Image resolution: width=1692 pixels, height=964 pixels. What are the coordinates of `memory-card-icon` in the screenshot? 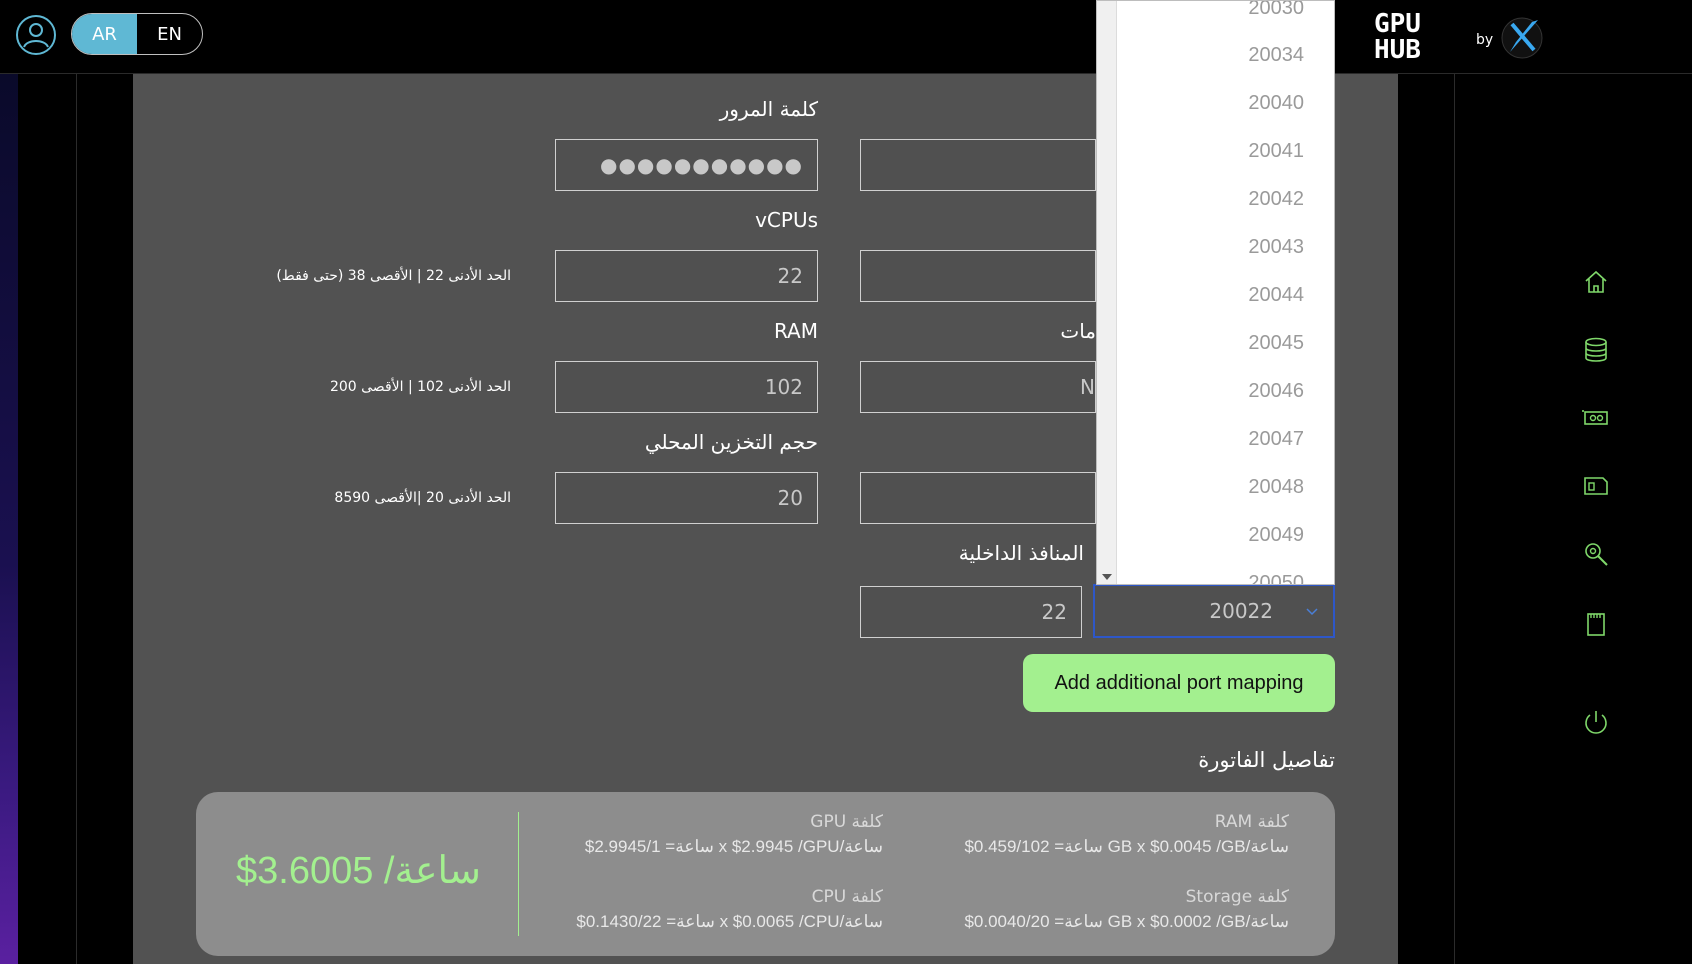 It's located at (1596, 624).